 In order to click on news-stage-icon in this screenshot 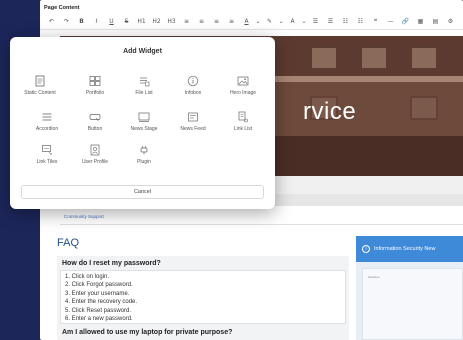, I will do `click(144, 117)`.